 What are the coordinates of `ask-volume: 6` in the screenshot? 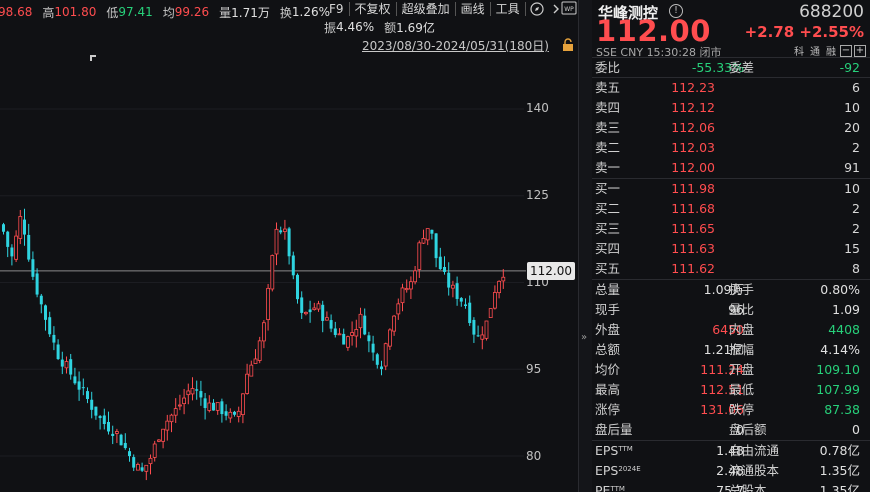 It's located at (856, 87).